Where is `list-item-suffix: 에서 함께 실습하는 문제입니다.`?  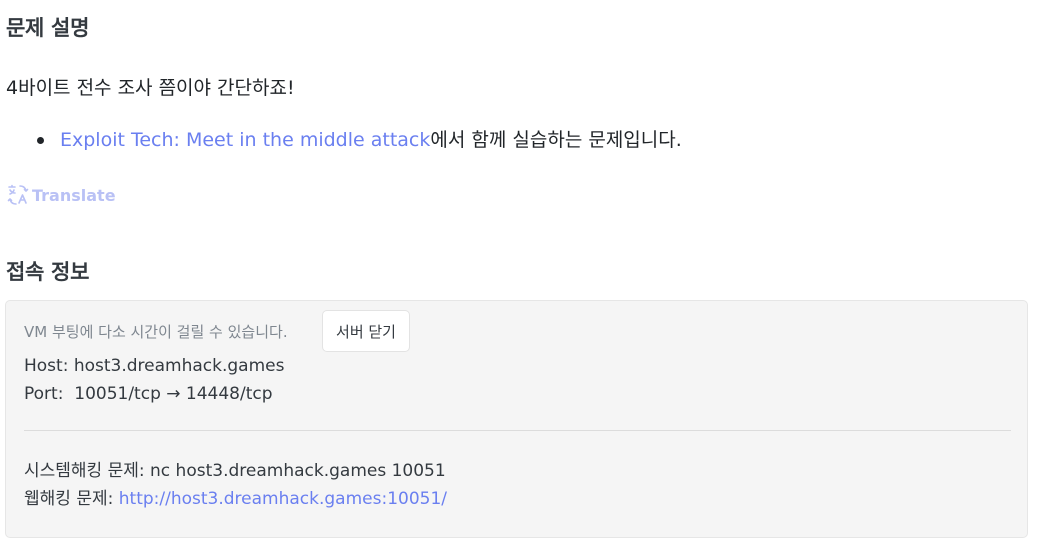
list-item-suffix: 에서 함께 실습하는 문제입니다. is located at coordinates (556, 140).